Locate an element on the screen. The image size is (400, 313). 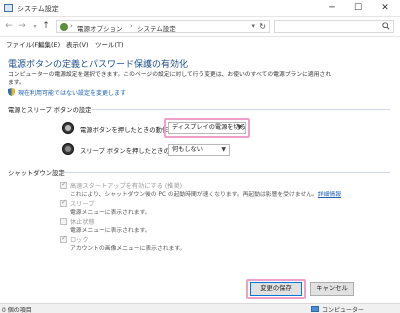
menu-view: 表示(V) is located at coordinates (77, 44).